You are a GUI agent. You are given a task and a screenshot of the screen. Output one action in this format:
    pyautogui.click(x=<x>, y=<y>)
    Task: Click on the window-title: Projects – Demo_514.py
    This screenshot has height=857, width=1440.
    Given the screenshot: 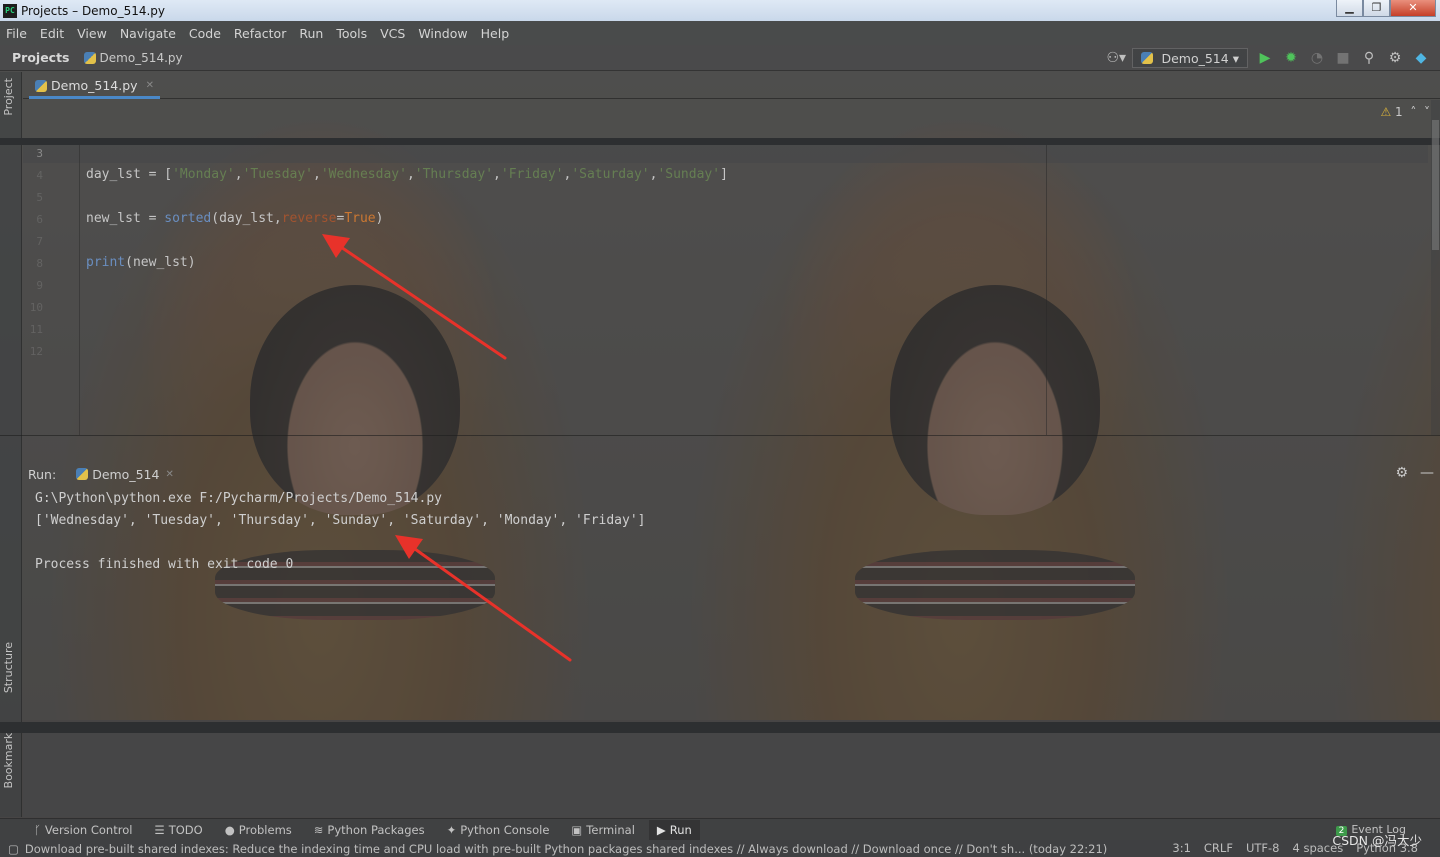 What is the action you would take?
    pyautogui.click(x=93, y=10)
    